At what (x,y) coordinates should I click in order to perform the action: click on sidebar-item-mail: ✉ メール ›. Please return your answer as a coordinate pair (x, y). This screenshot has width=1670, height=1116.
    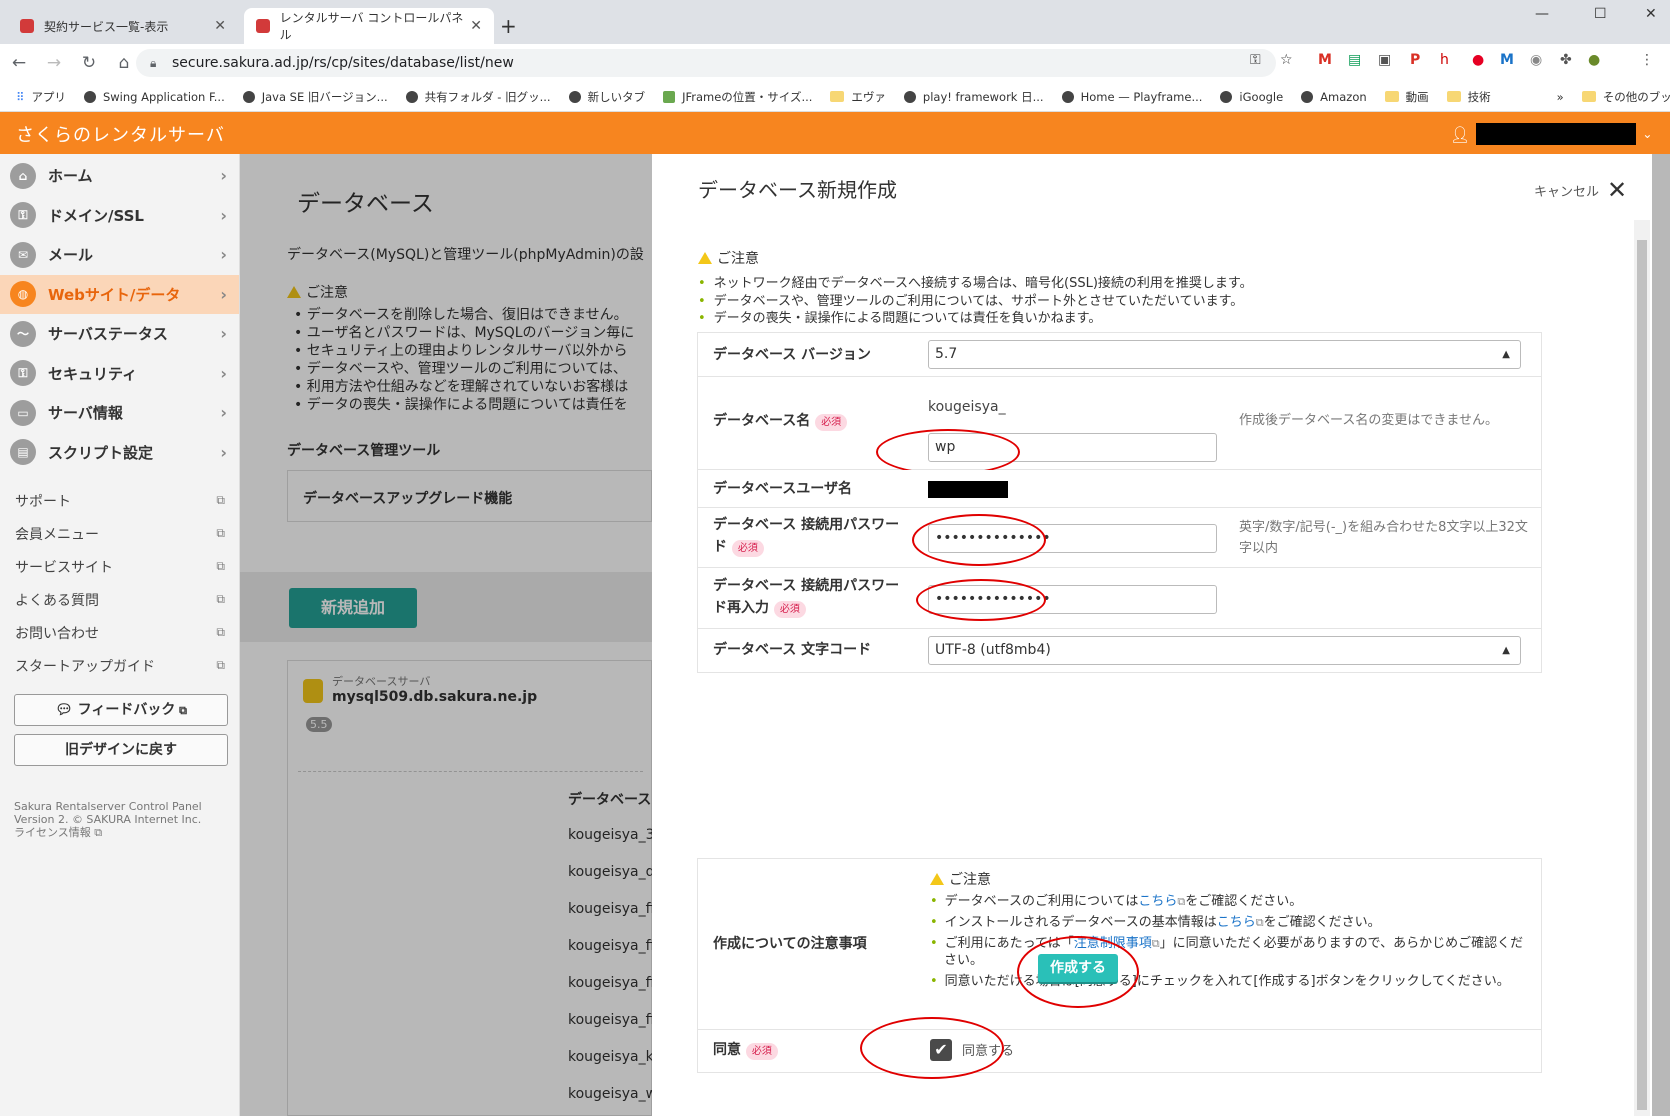
    Looking at the image, I should click on (119, 255).